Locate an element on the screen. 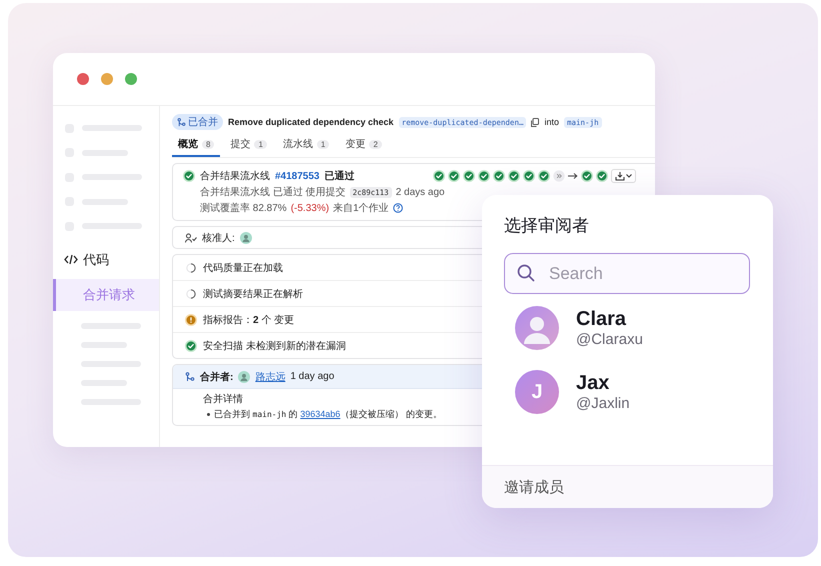  reviewer-handle: @Jaxlin is located at coordinates (603, 403).